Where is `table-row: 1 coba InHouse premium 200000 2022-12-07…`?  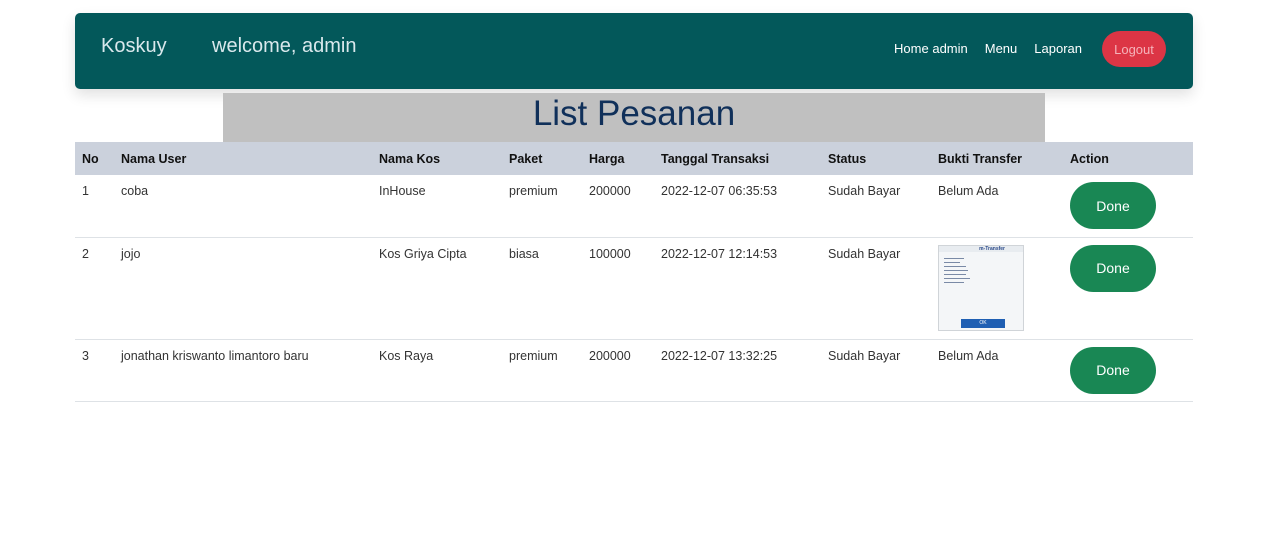 table-row: 1 coba InHouse premium 200000 2022-12-07… is located at coordinates (634, 206).